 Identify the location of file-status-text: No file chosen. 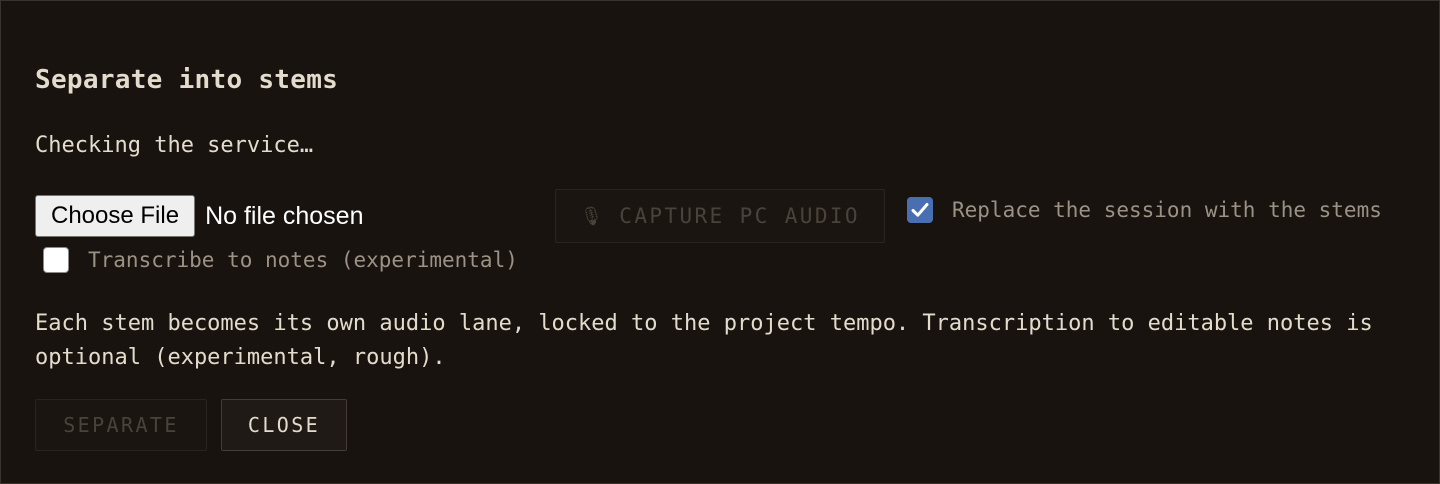
(284, 215).